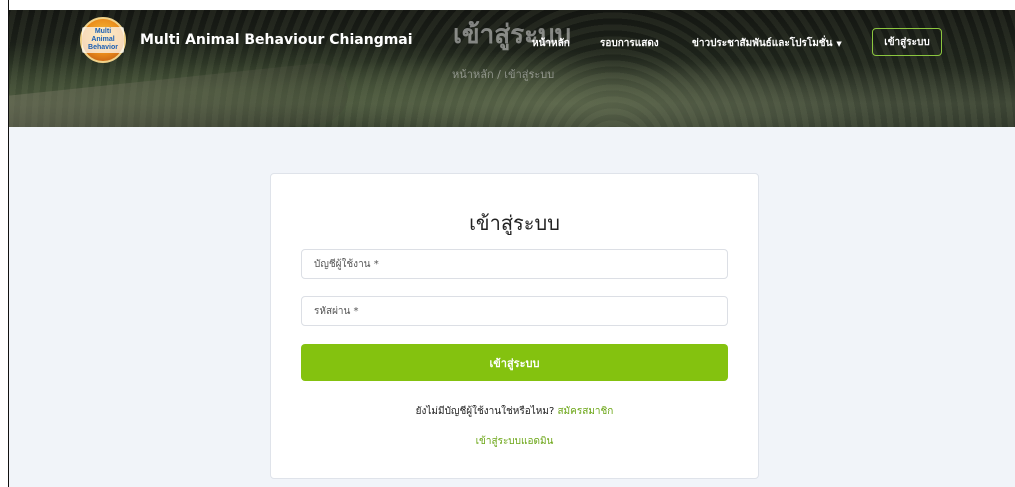 The image size is (1015, 487). I want to click on logo-text: Multi Animal Behavior, so click(103, 40).